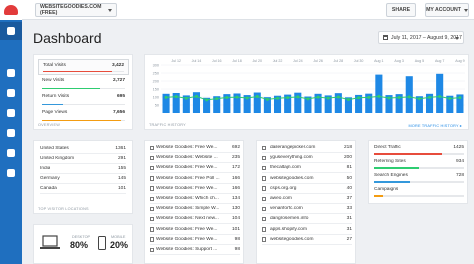 The width and height of the screenshot is (474, 264). I want to click on referrer-row: dailerangepicker.com 218, so click(307, 150).